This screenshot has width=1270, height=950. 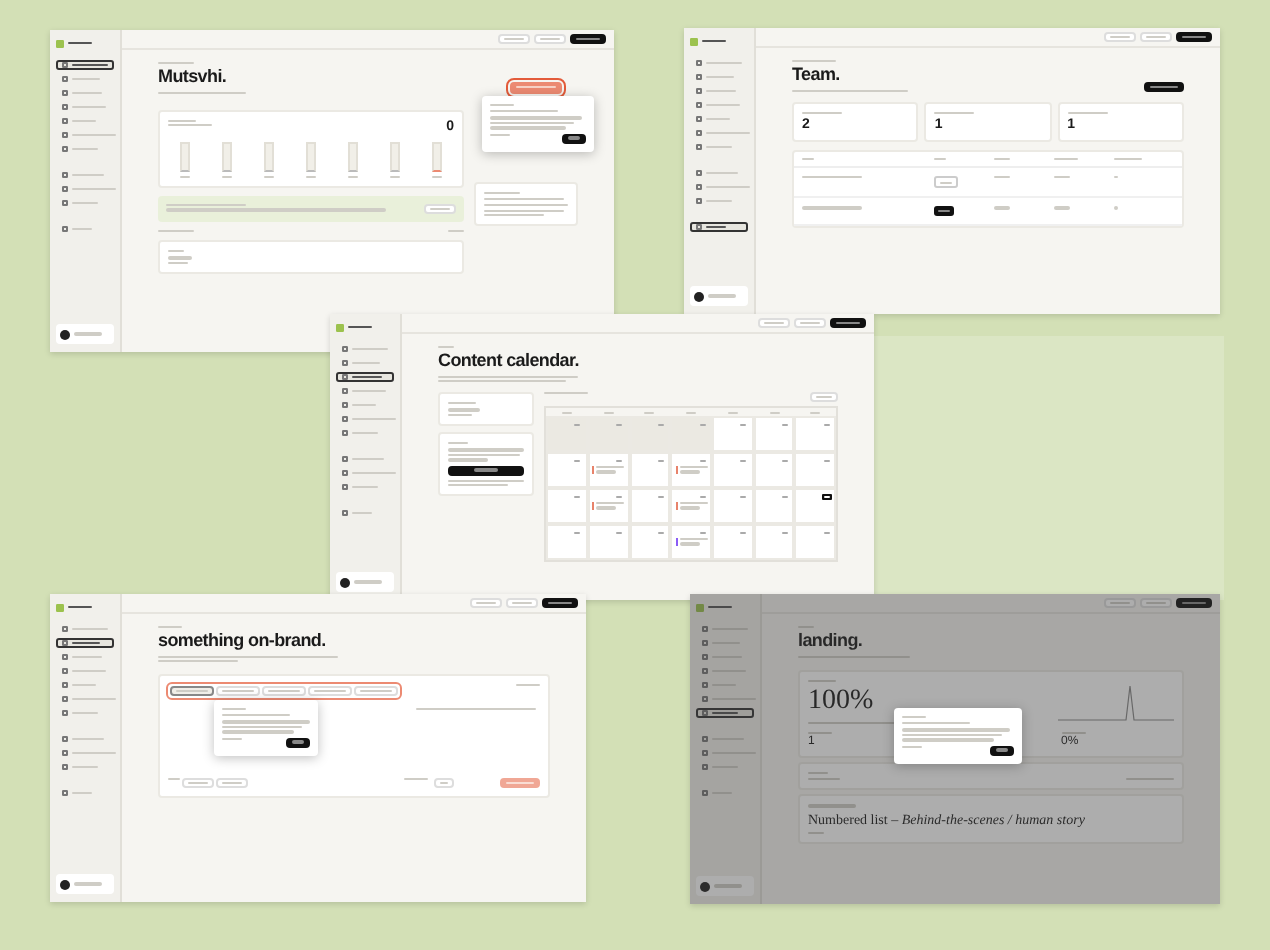 I want to click on unscheduled-item, so click(x=464, y=412).